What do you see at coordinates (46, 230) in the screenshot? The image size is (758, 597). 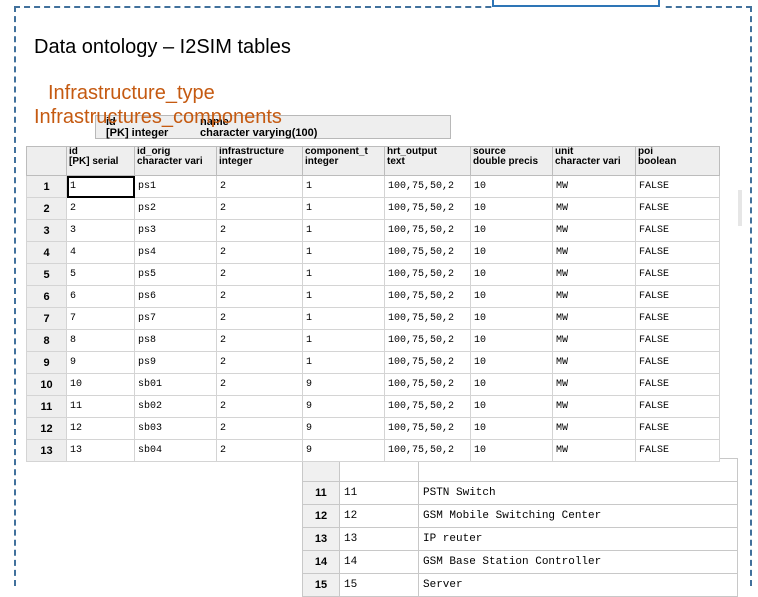 I see `row-number: 3` at bounding box center [46, 230].